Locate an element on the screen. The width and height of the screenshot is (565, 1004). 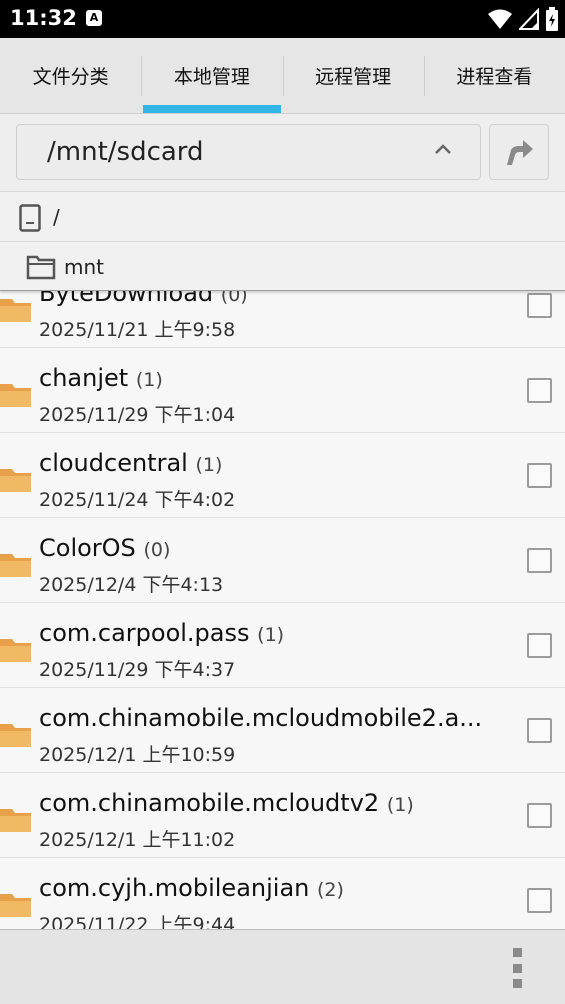
file-date: 2025/11/29 下午1:04 is located at coordinates (137, 415).